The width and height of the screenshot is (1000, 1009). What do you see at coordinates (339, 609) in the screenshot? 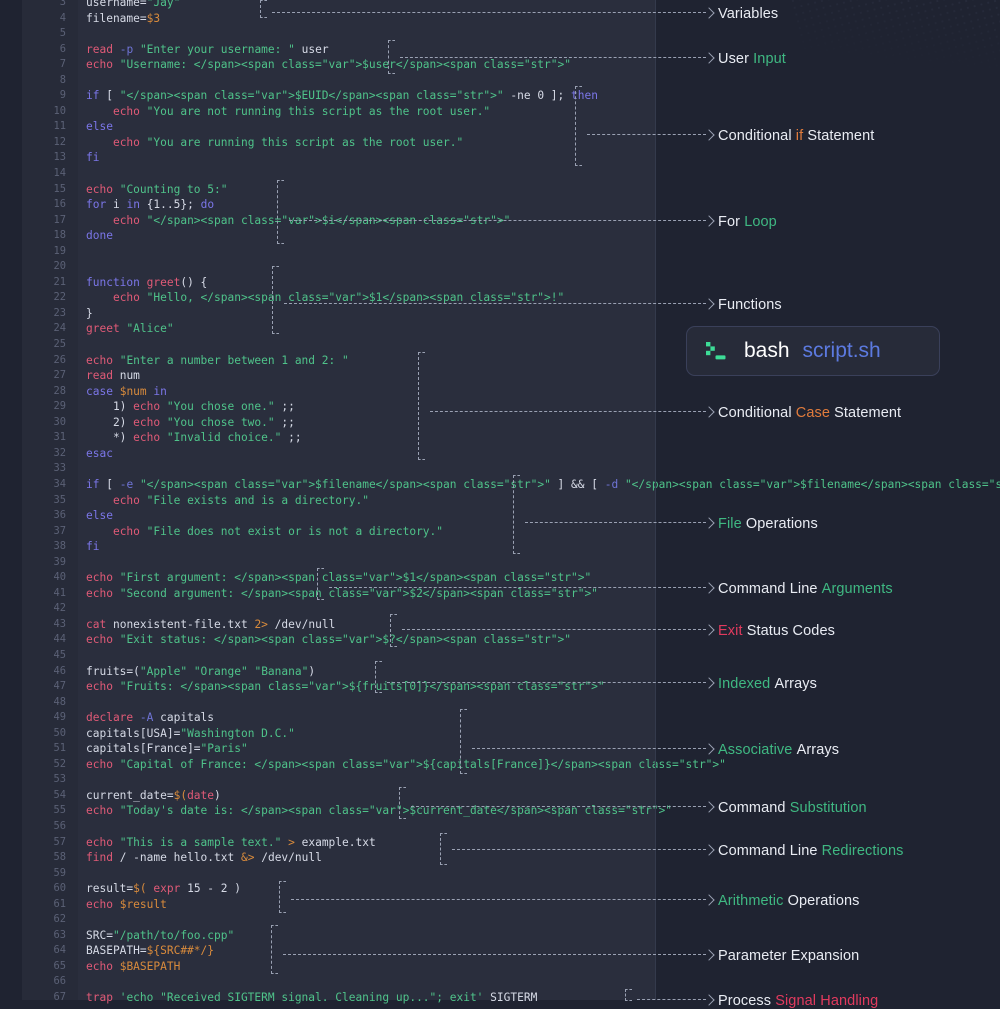
I see `code-line: 42` at bounding box center [339, 609].